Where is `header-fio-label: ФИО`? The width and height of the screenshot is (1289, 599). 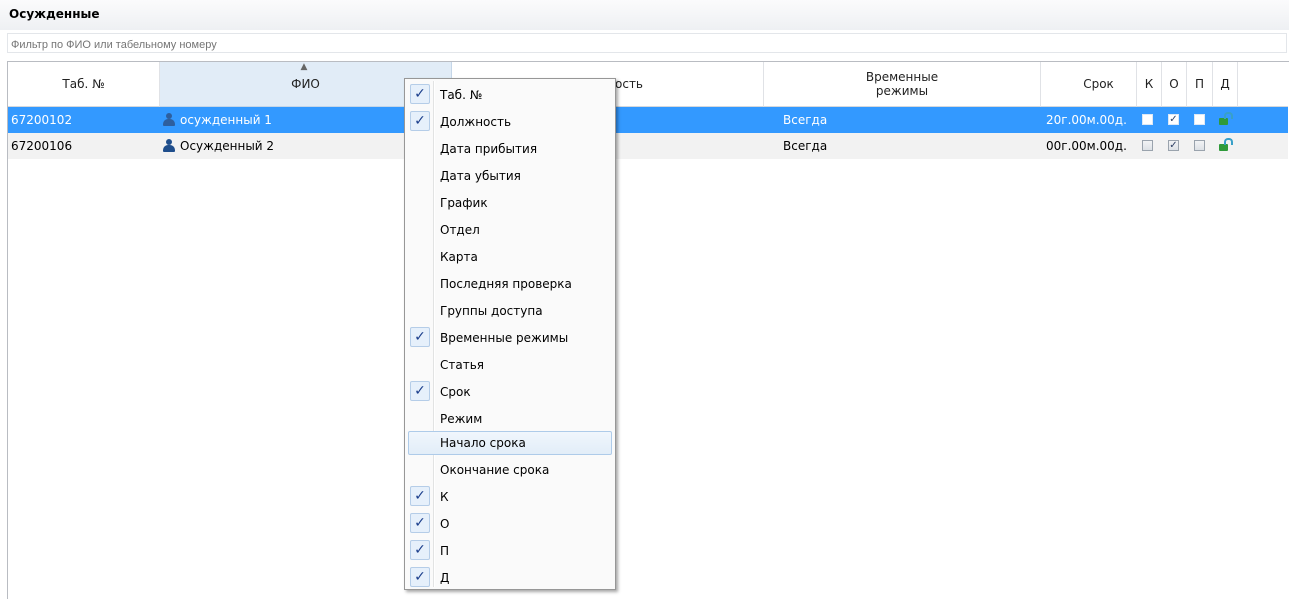
header-fio-label: ФИО is located at coordinates (305, 84).